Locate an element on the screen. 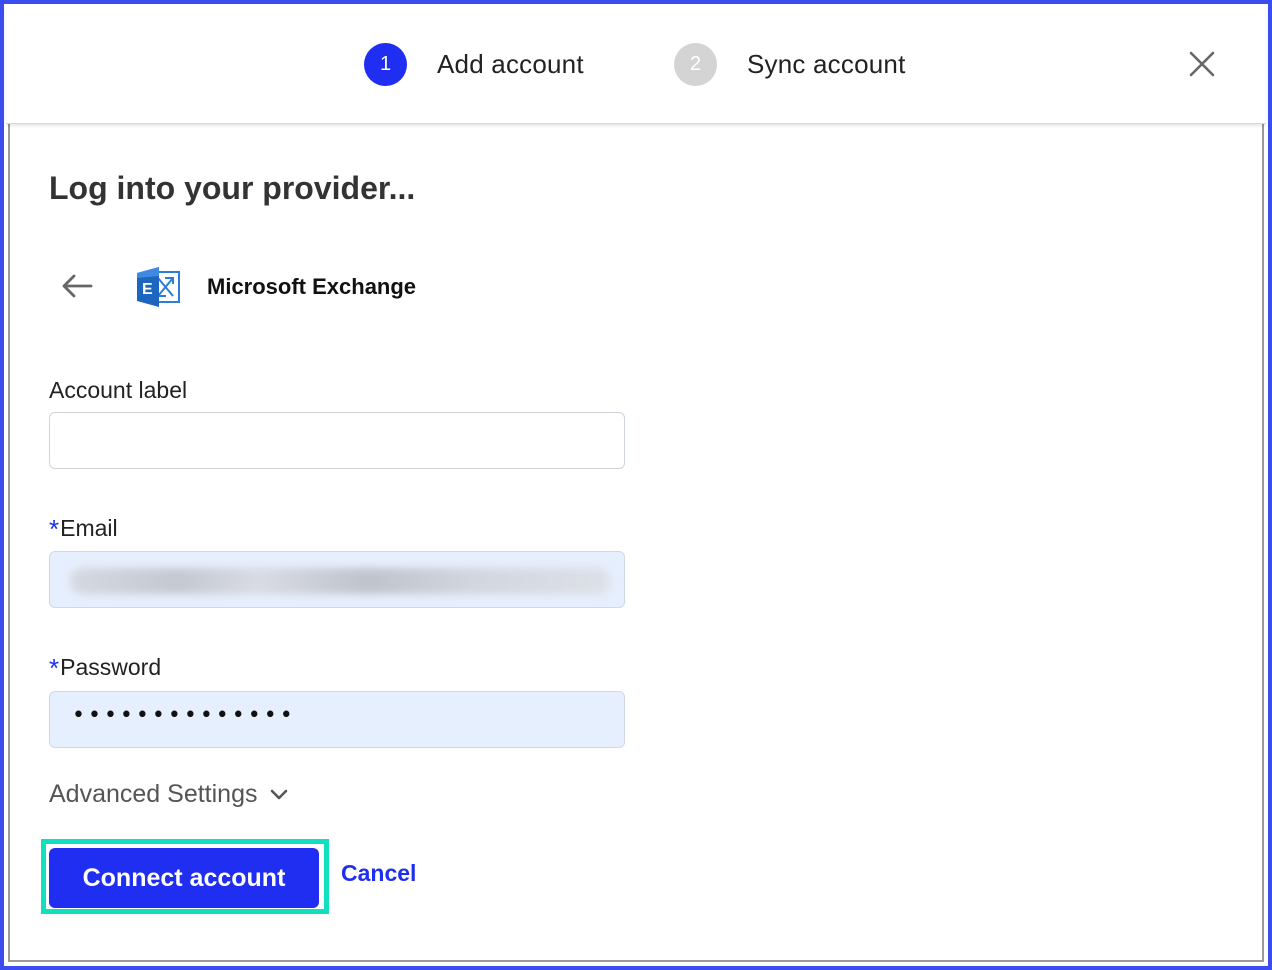  password-label: *Password is located at coordinates (105, 668).